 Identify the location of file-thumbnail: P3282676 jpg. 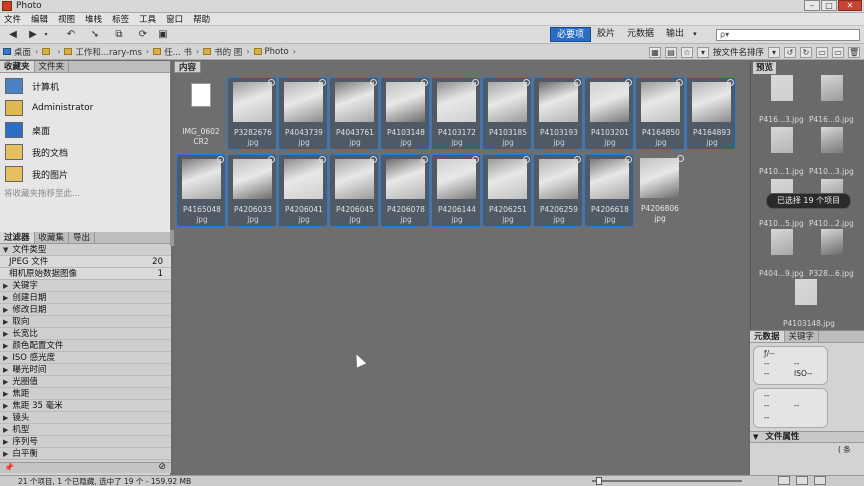
(252, 113).